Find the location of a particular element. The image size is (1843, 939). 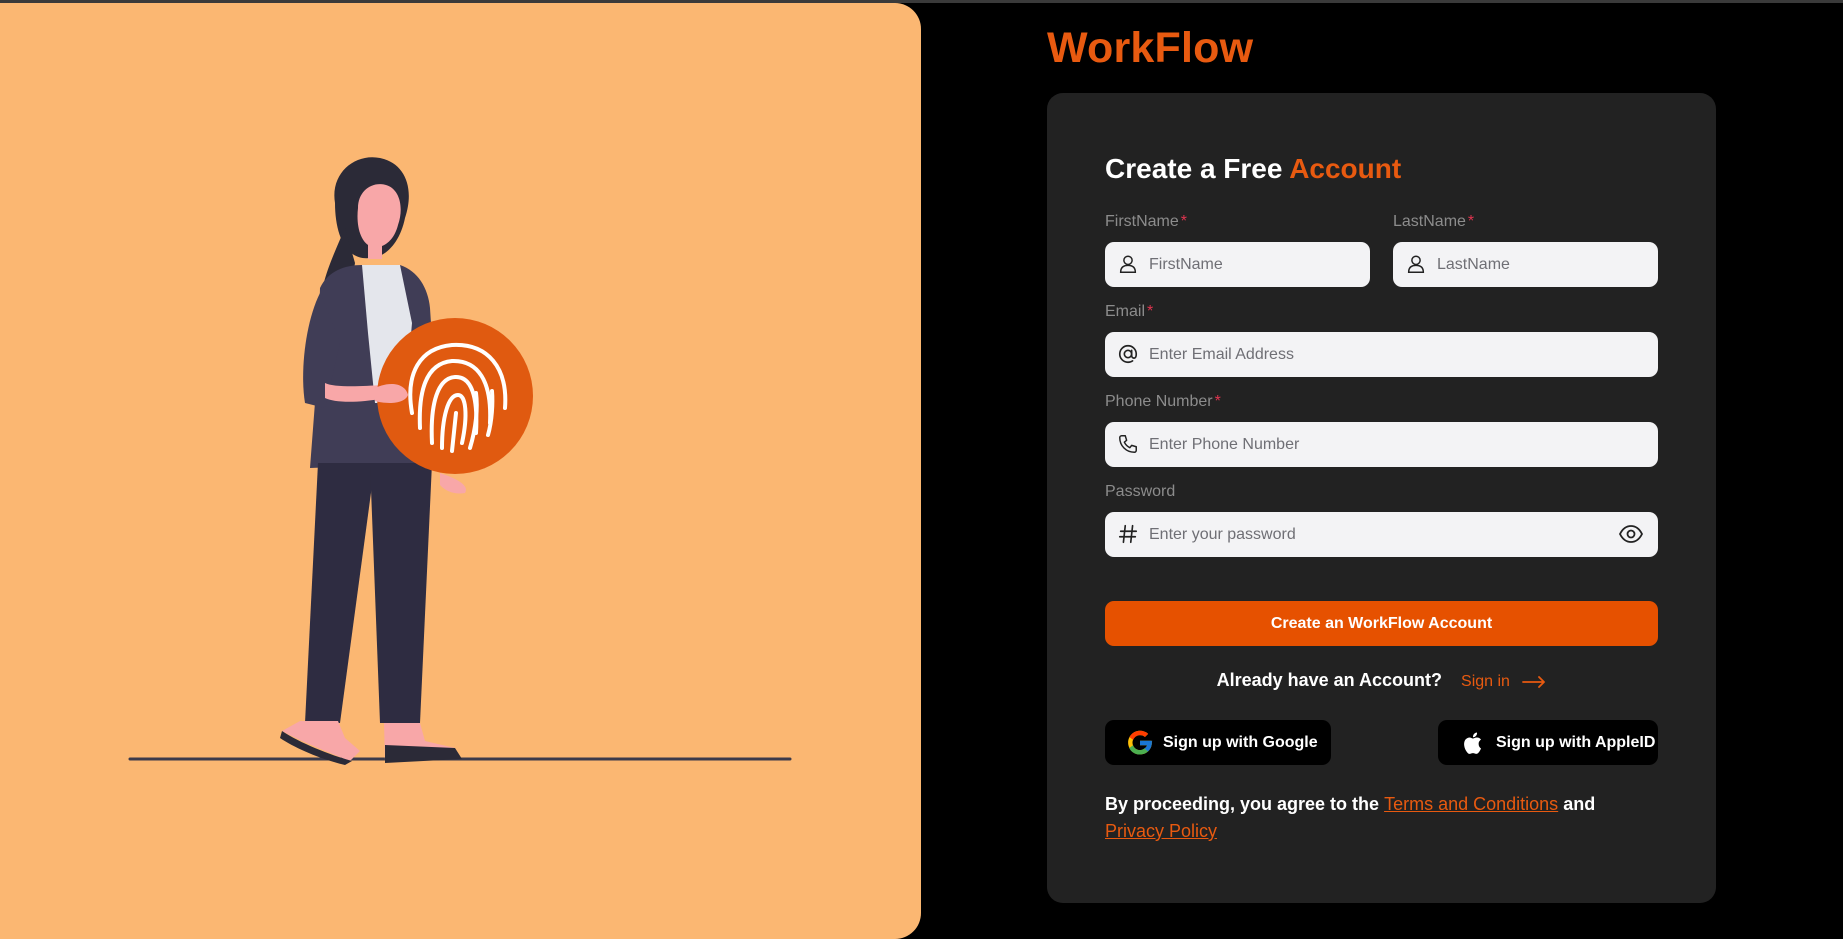

have-account-text: Already have an Account? is located at coordinates (1329, 680).